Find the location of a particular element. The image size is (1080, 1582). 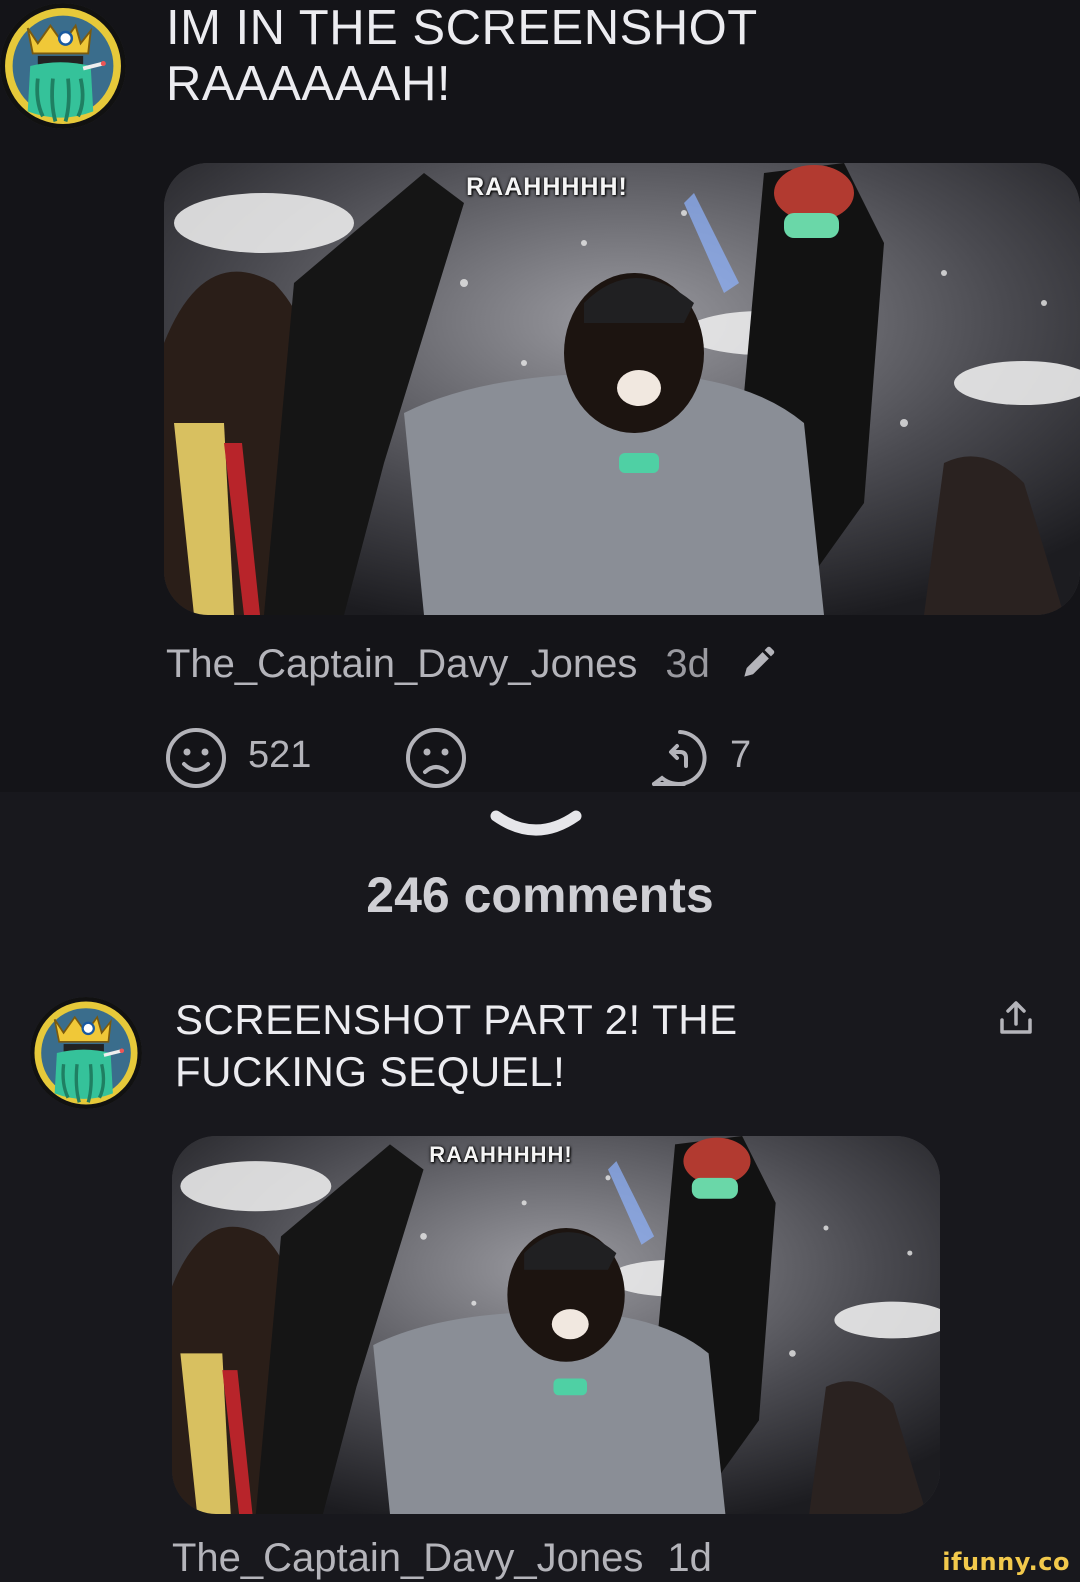

timestamp: 3d is located at coordinates (687, 663).